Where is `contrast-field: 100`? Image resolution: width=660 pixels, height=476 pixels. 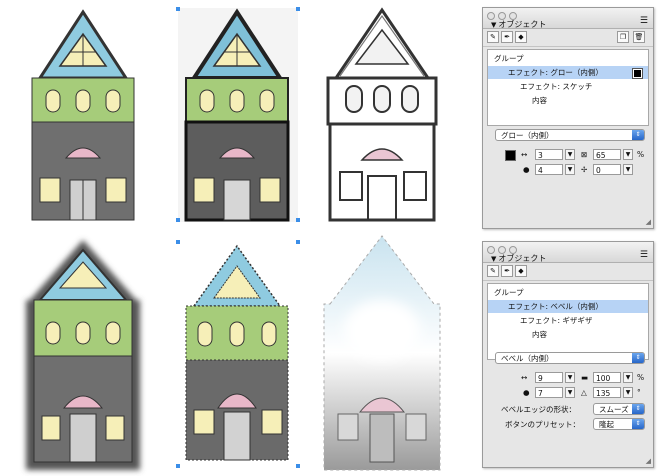
contrast-field: 100 is located at coordinates (607, 377).